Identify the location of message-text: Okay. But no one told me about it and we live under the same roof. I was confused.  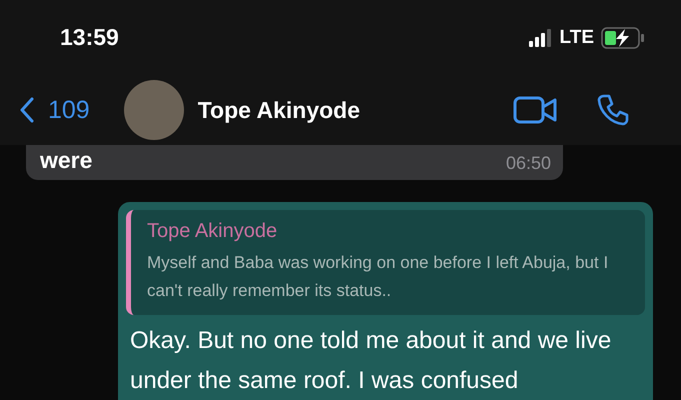
(370, 361).